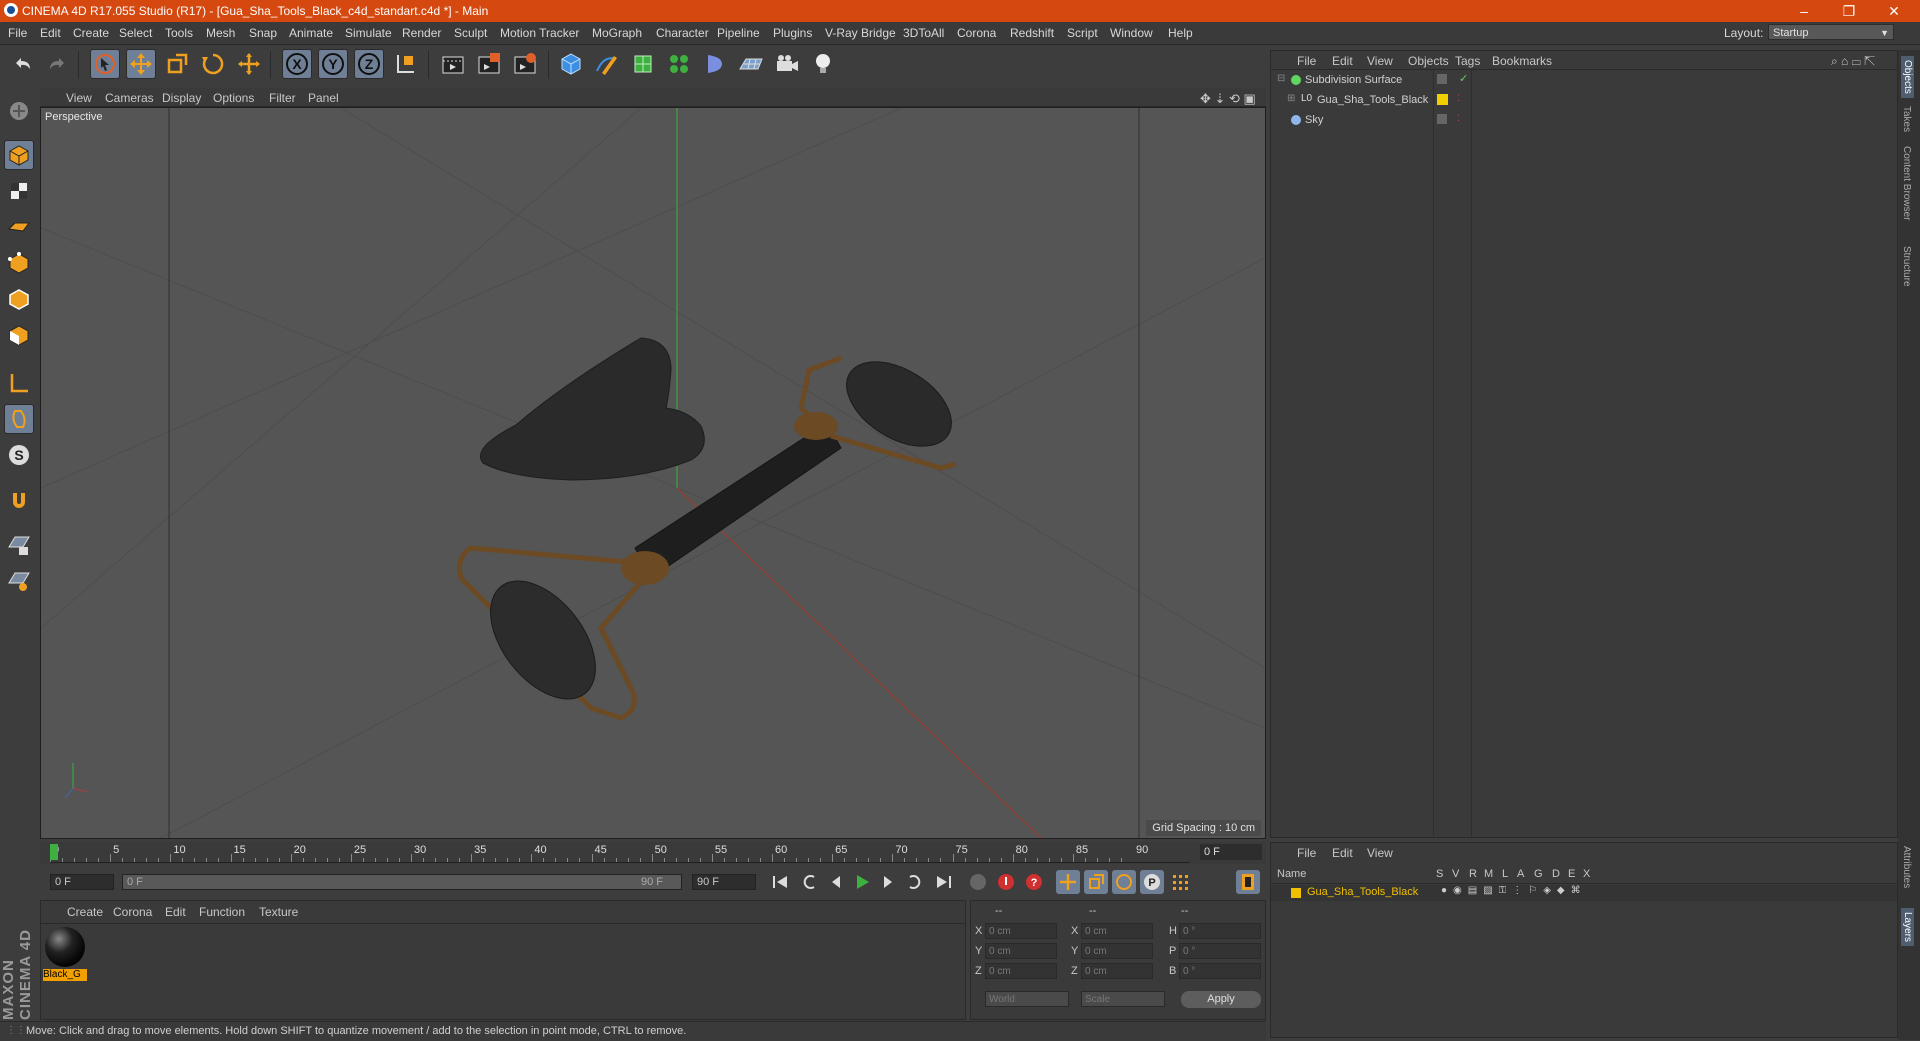 The width and height of the screenshot is (1920, 1041). What do you see at coordinates (836, 882) in the screenshot?
I see `prev-frame-icon` at bounding box center [836, 882].